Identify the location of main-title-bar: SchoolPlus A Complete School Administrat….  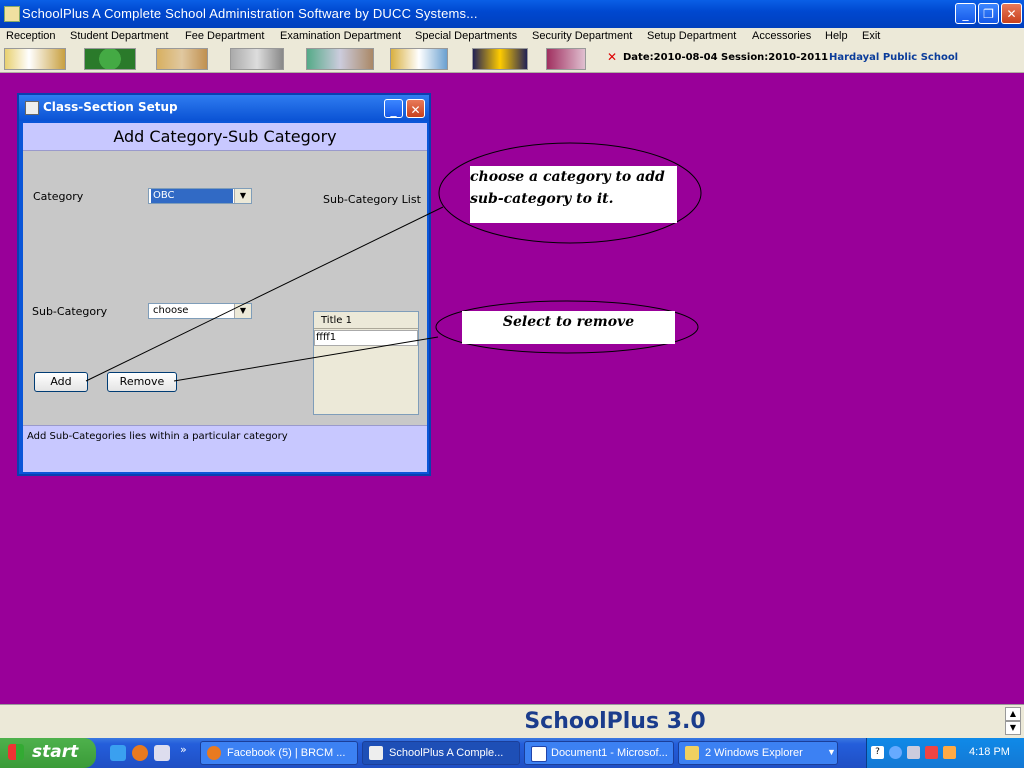
(512, 14).